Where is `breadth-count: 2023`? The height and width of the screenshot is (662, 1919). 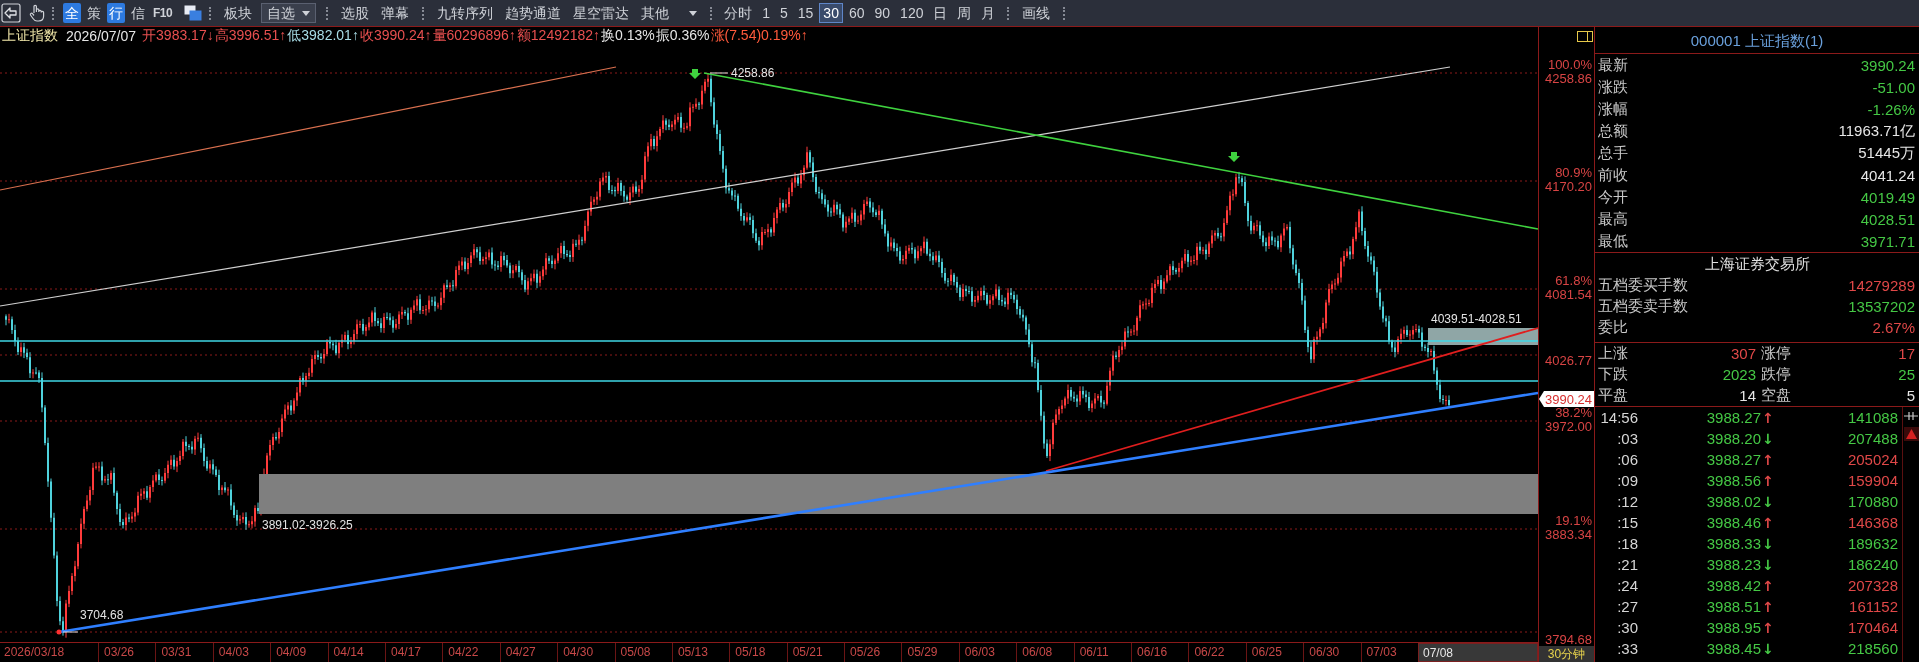
breadth-count: 2023 is located at coordinates (1738, 374).